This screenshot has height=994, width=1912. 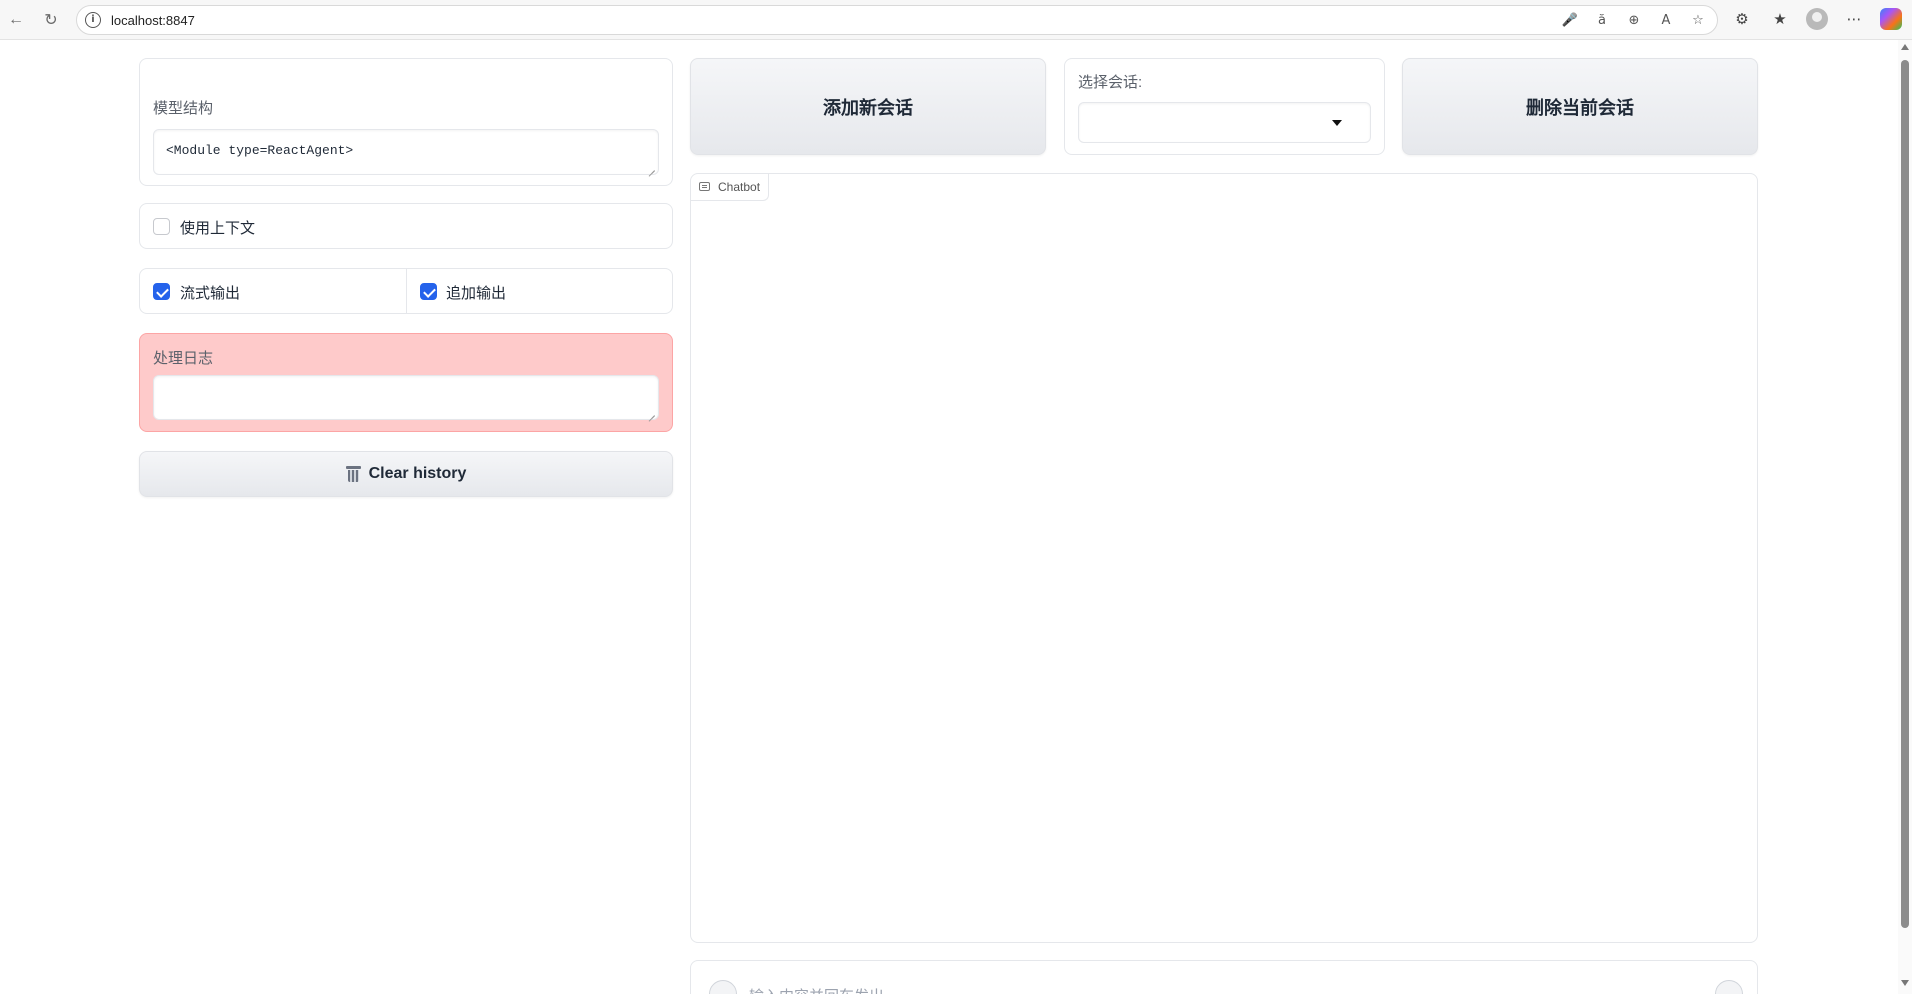 What do you see at coordinates (153, 20) in the screenshot?
I see `url-text: localhost:8847` at bounding box center [153, 20].